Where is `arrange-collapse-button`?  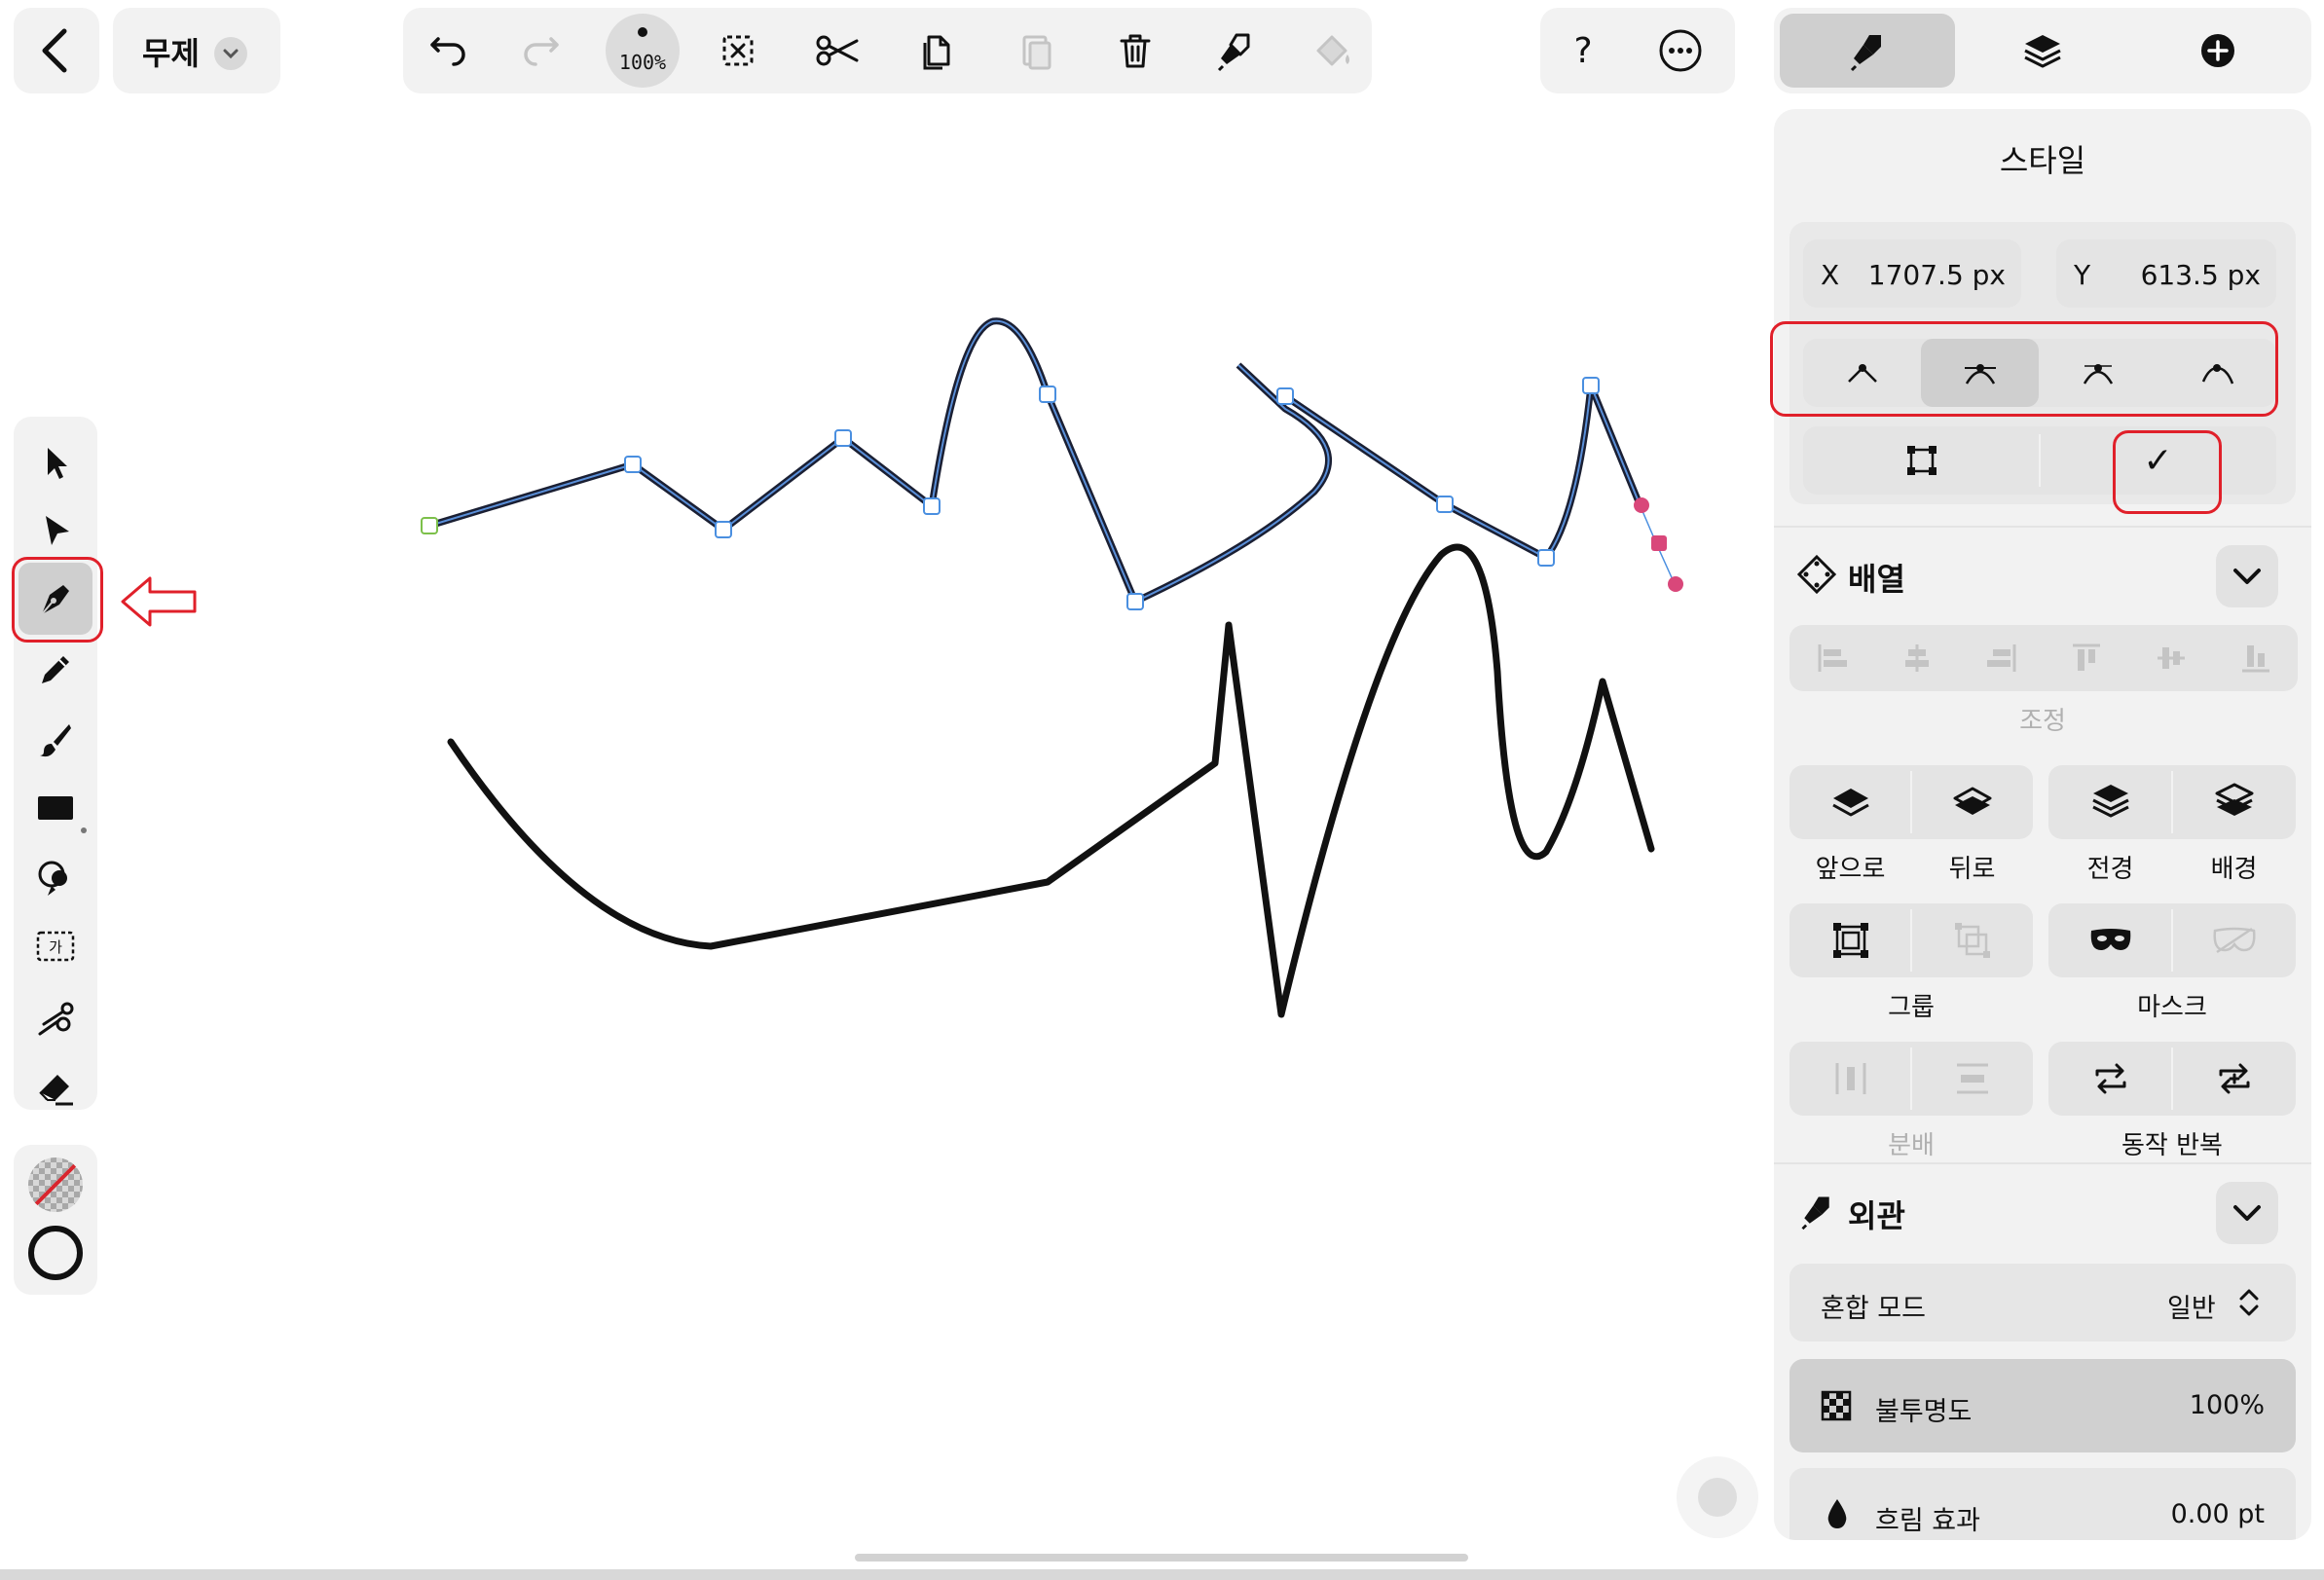 arrange-collapse-button is located at coordinates (2247, 576).